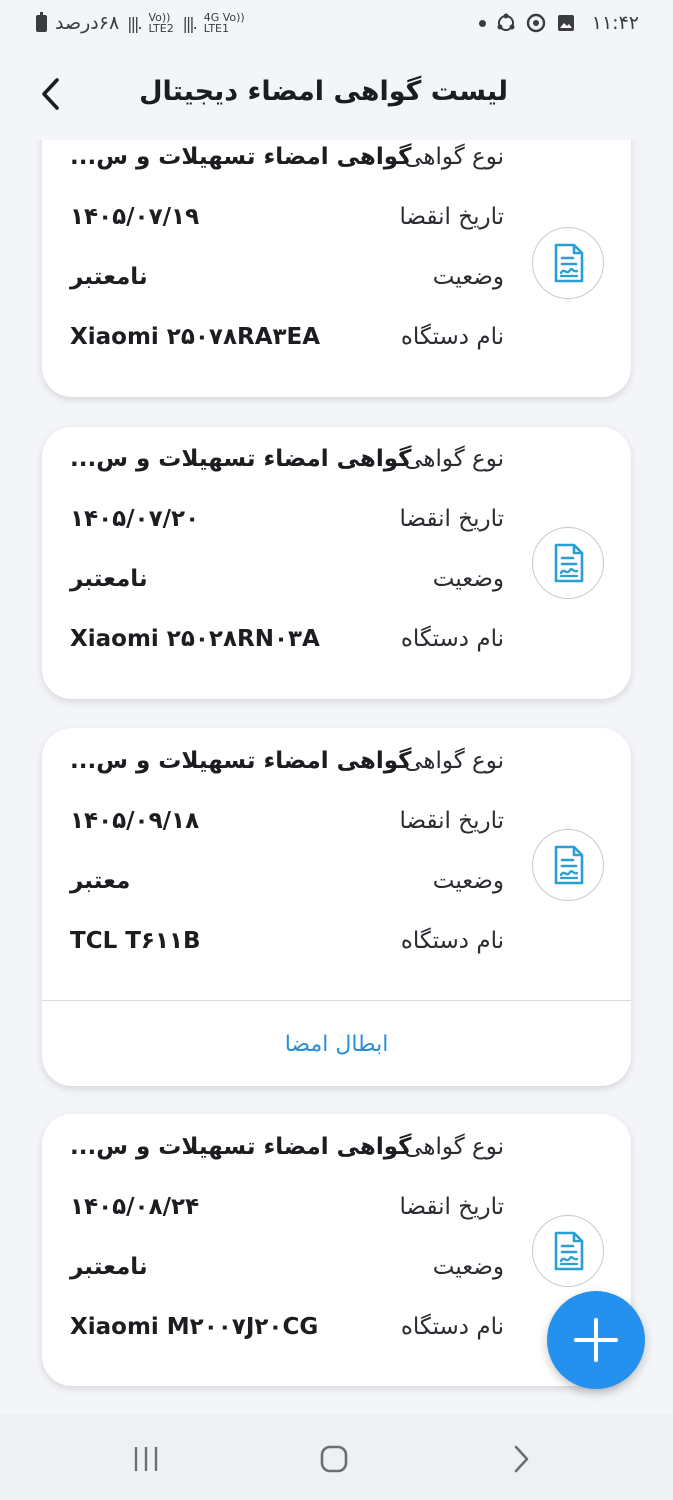 This screenshot has width=673, height=1500. I want to click on system-navigation-bar, so click(336, 1457).